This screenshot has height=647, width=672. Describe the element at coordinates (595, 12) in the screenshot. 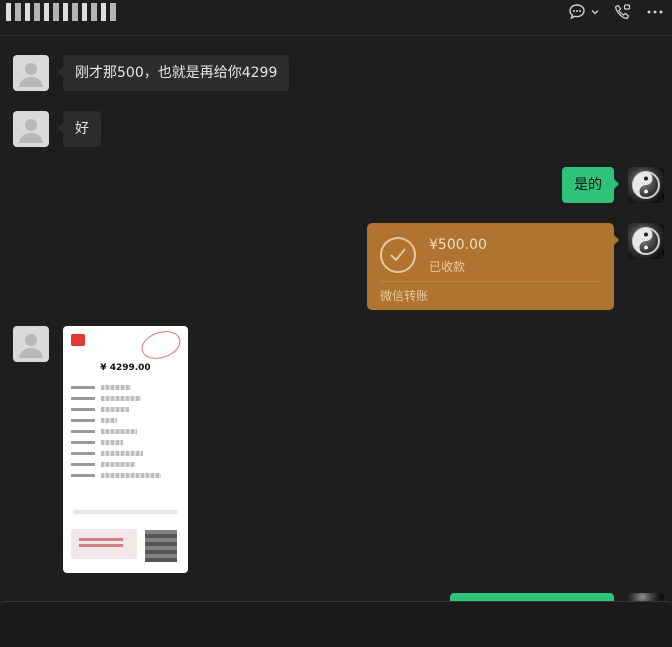

I see `chevron-down-icon` at that location.